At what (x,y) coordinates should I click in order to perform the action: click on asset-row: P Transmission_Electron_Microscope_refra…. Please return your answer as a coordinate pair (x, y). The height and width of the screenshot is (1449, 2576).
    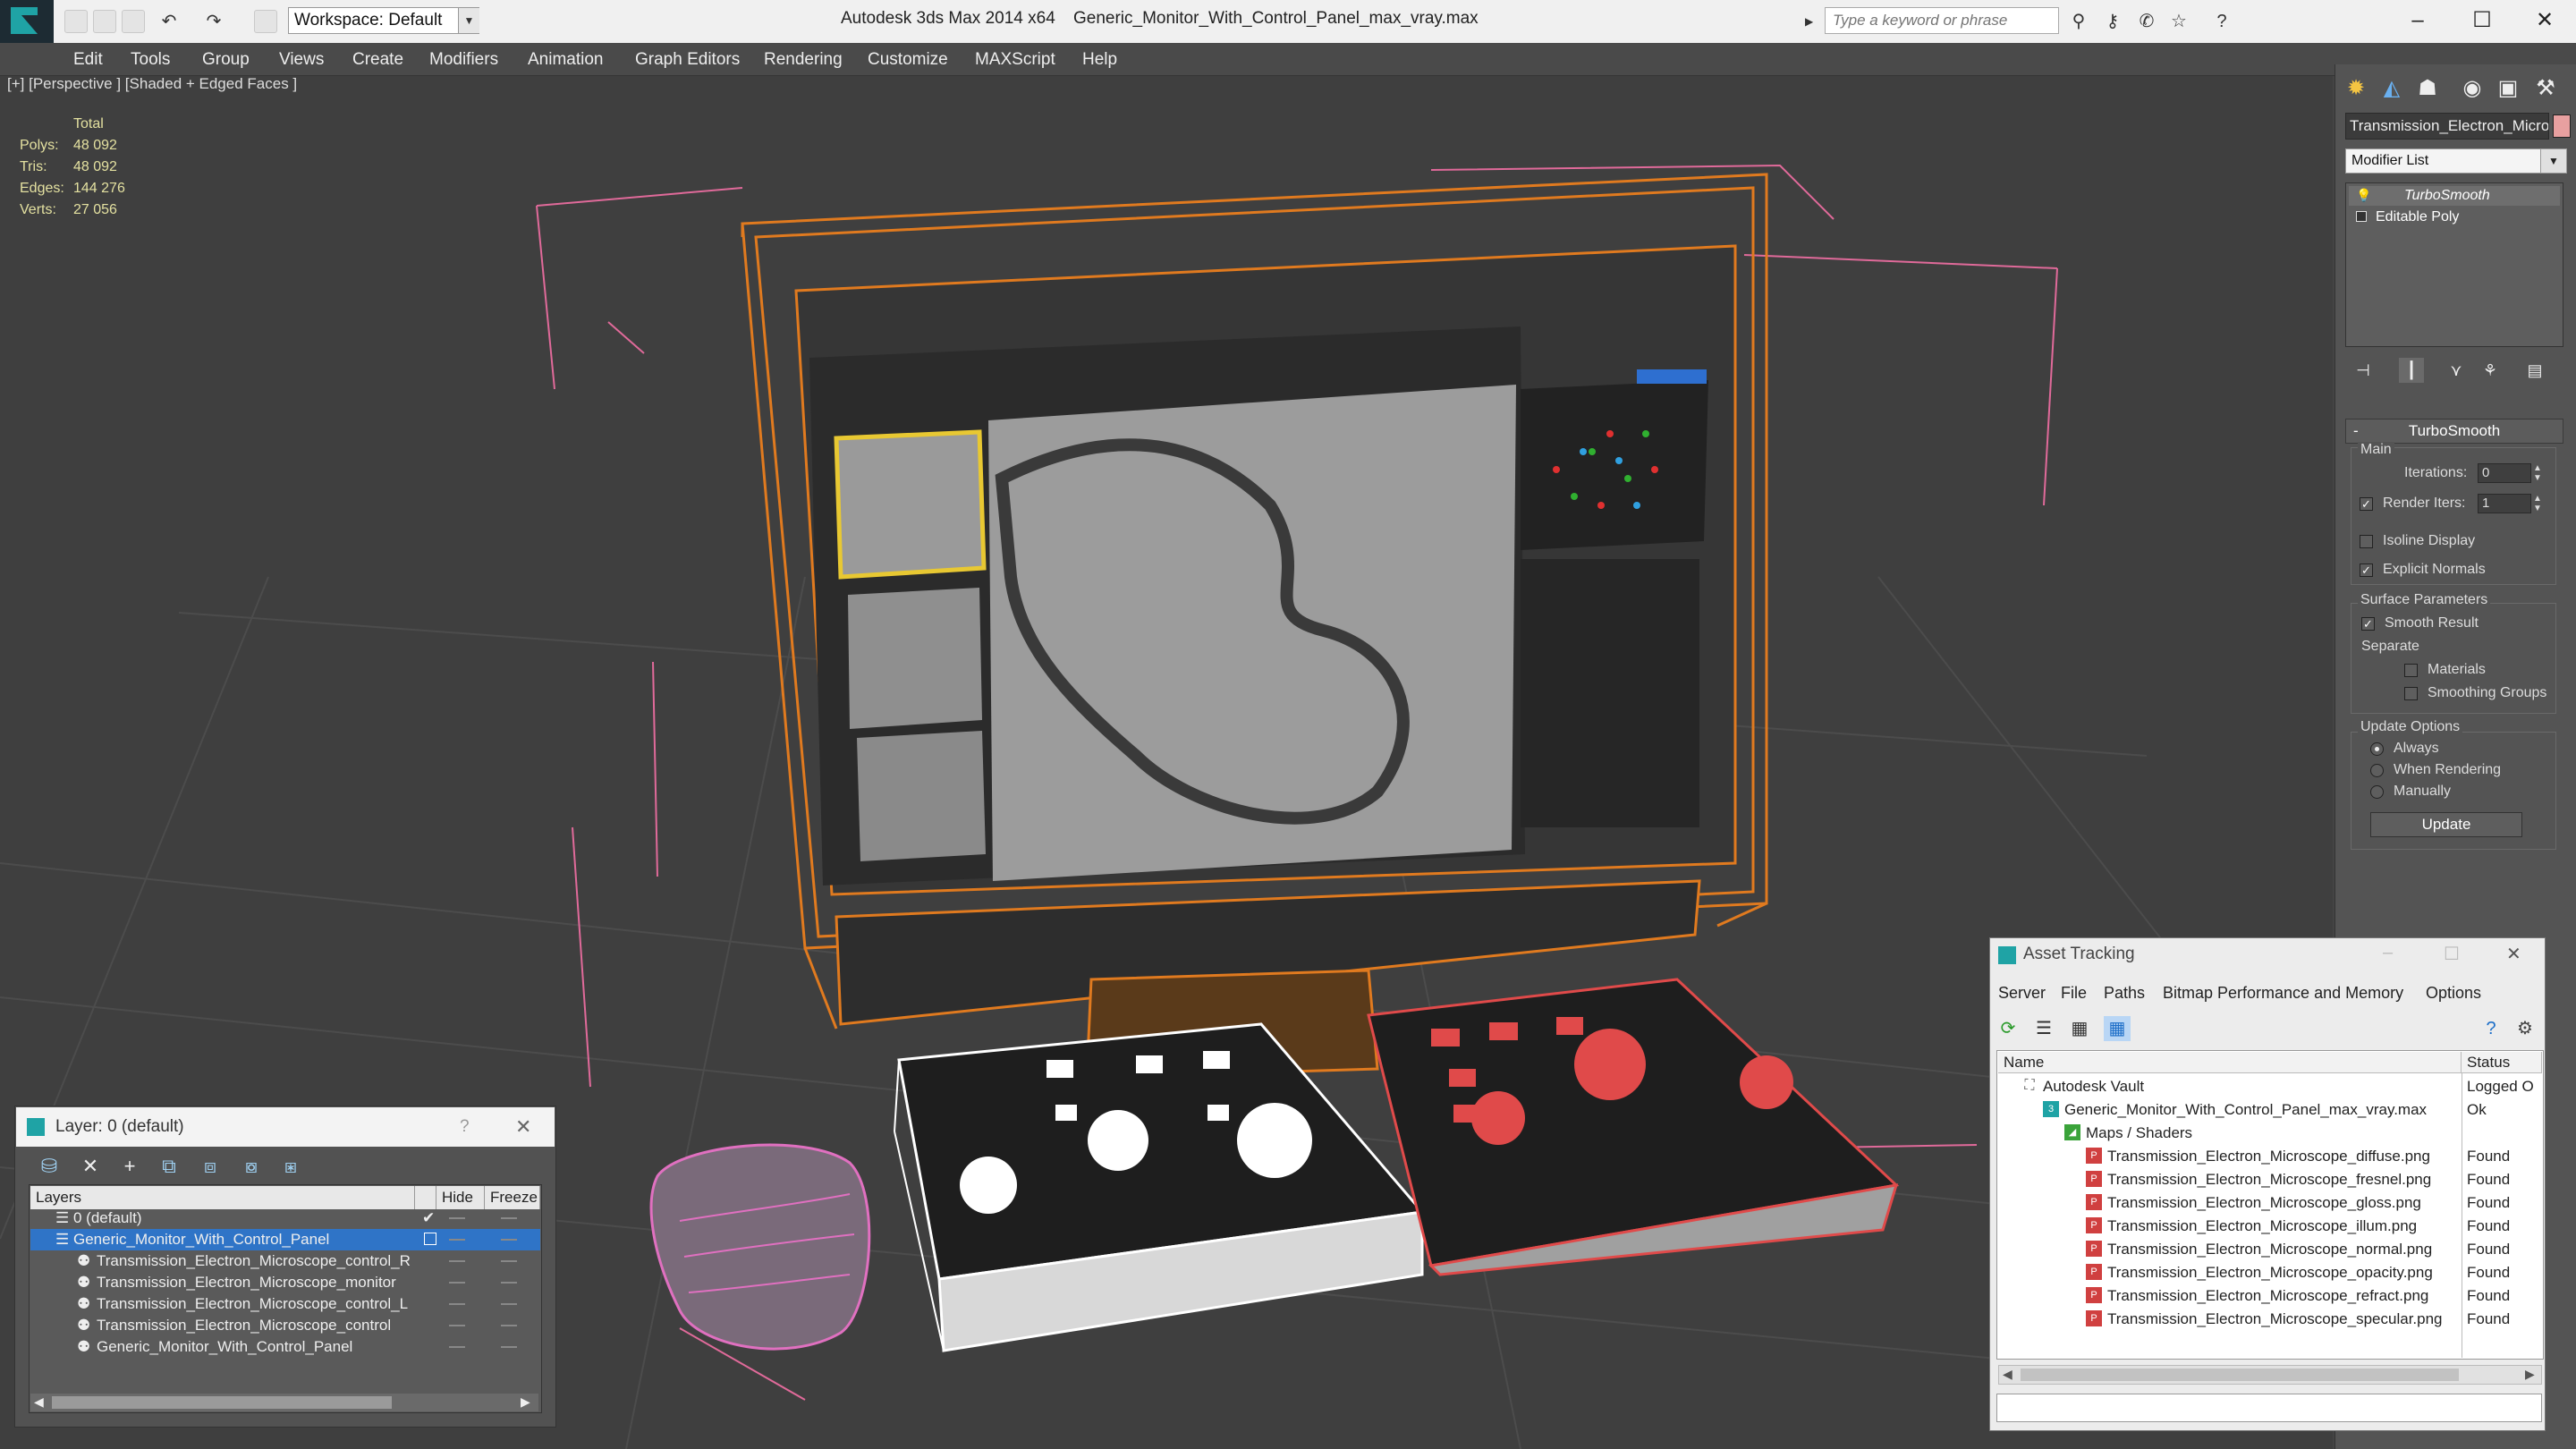
    Looking at the image, I should click on (2270, 1296).